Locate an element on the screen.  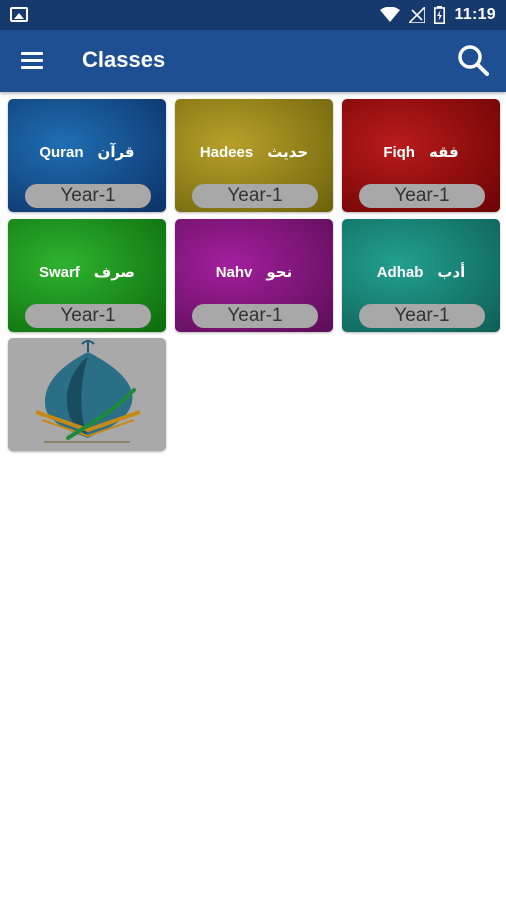
status-time: 11:19 is located at coordinates (475, 14).